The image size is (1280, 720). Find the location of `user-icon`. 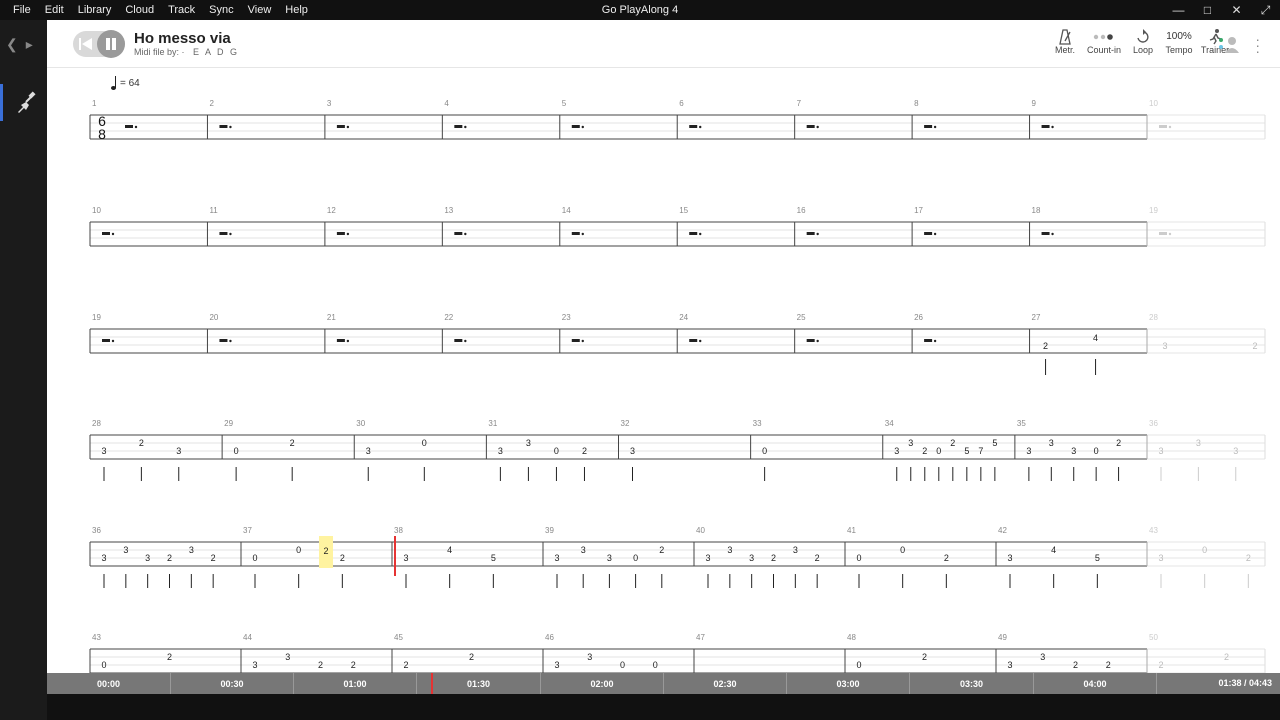

user-icon is located at coordinates (1229, 44).